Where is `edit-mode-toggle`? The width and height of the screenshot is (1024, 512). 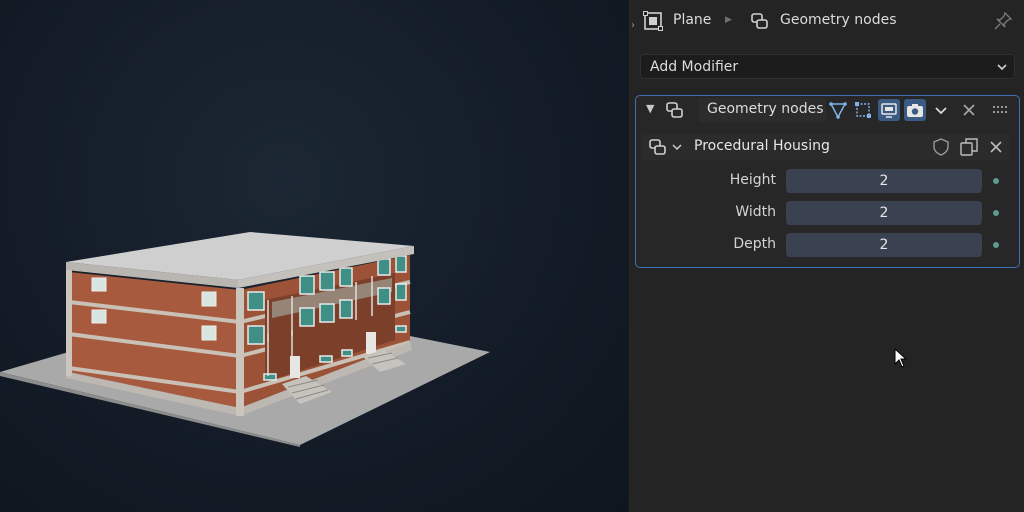
edit-mode-toggle is located at coordinates (838, 110).